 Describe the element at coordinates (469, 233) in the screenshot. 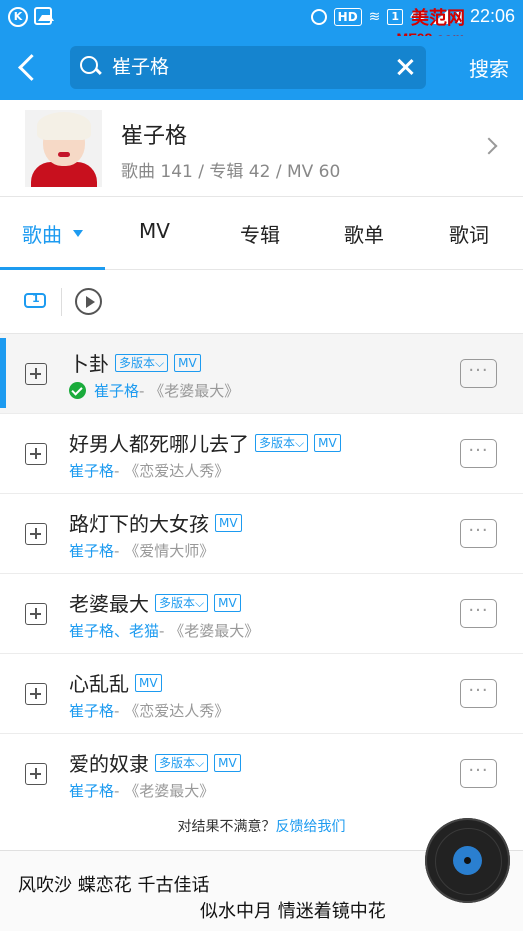

I see `tab-lyrics: 歌词` at that location.